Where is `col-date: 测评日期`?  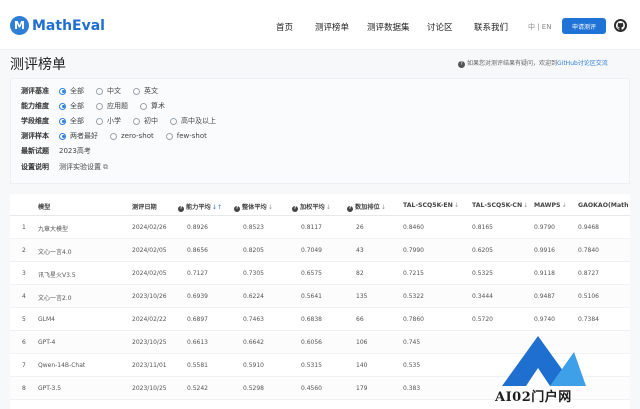
col-date: 测评日期 is located at coordinates (144, 207).